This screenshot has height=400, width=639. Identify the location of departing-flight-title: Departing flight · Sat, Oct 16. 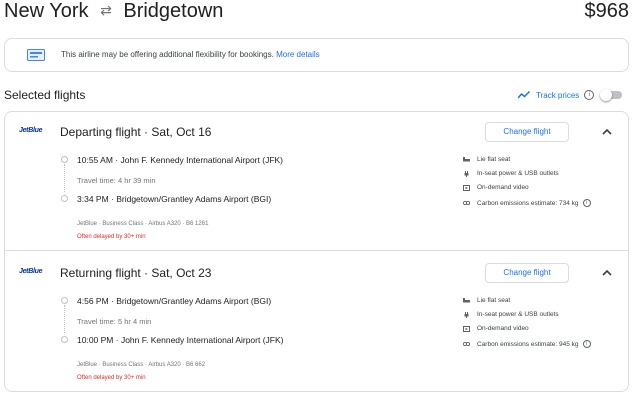
(136, 132).